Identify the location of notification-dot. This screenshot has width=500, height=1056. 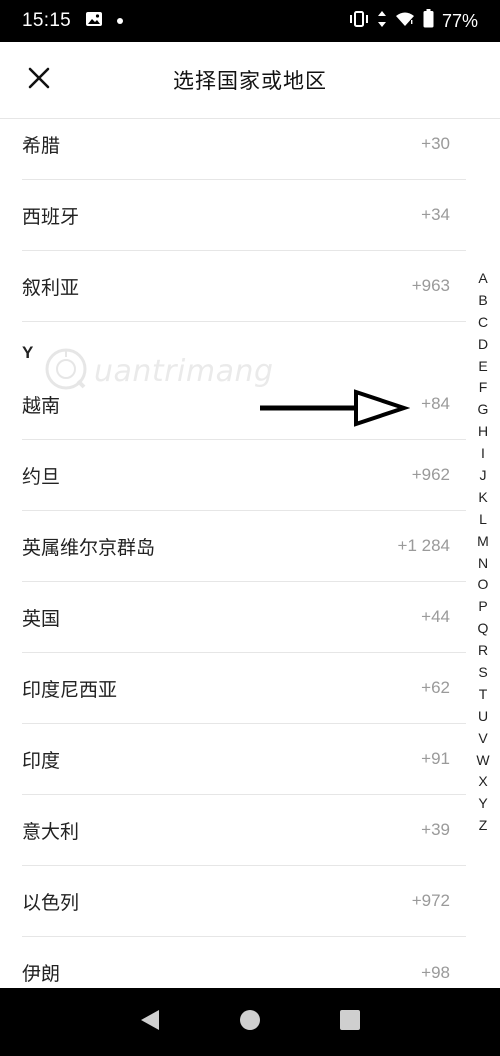
(120, 21).